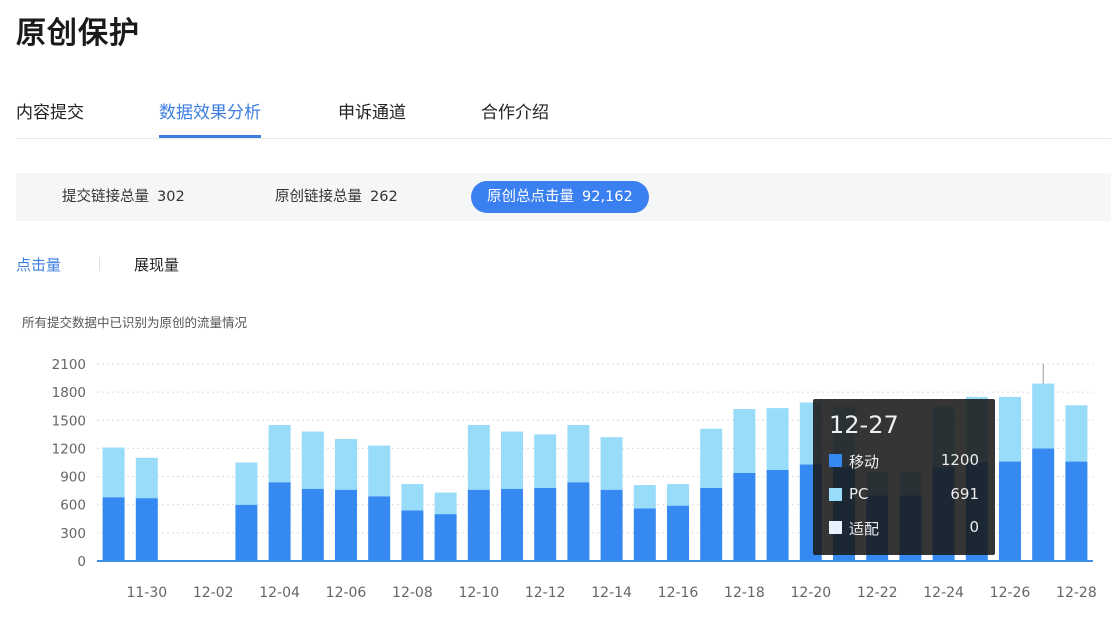 The height and width of the screenshot is (619, 1111). What do you see at coordinates (904, 528) in the screenshot?
I see `tooltip-row-adapt: 适配 0` at bounding box center [904, 528].